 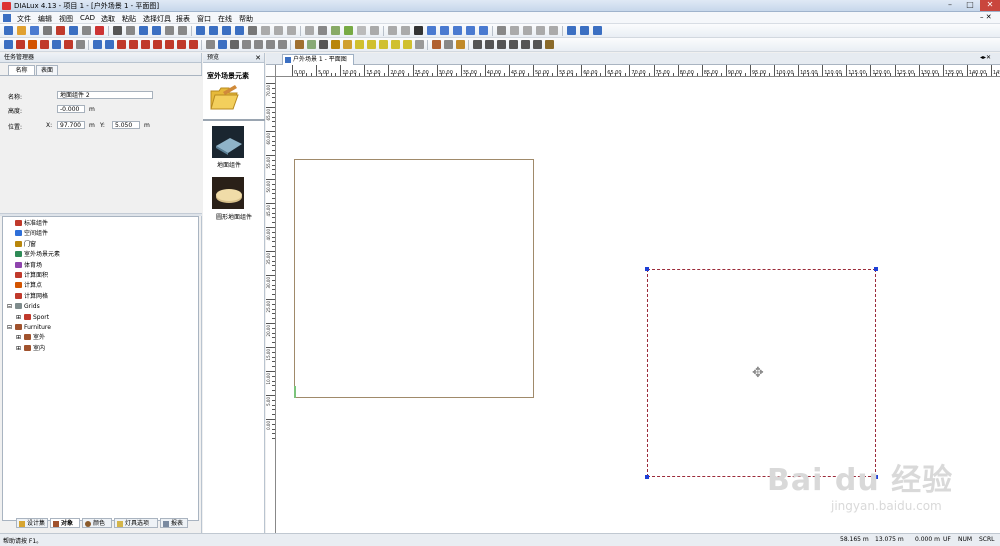 I want to click on height-field: -0.000, so click(x=71, y=109).